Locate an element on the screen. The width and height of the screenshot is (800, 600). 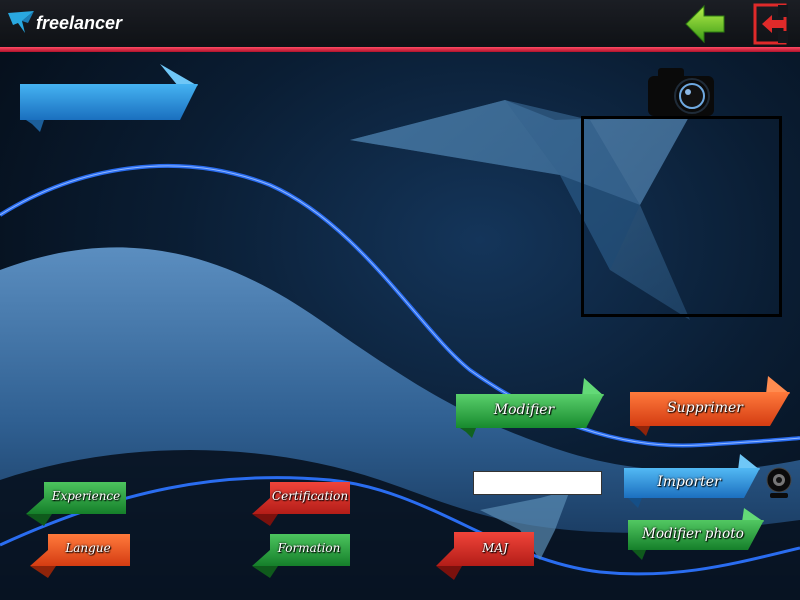
importer-button: Importer is located at coordinates (692, 482).